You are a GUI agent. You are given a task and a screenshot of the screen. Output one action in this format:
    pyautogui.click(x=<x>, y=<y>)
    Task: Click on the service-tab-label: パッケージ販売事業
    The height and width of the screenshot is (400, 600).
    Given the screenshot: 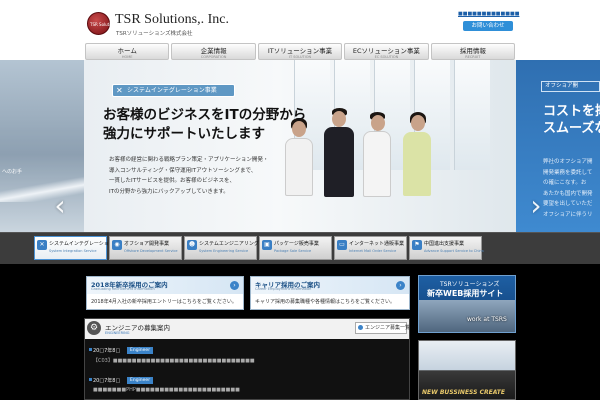 What is the action you would take?
    pyautogui.click(x=296, y=244)
    